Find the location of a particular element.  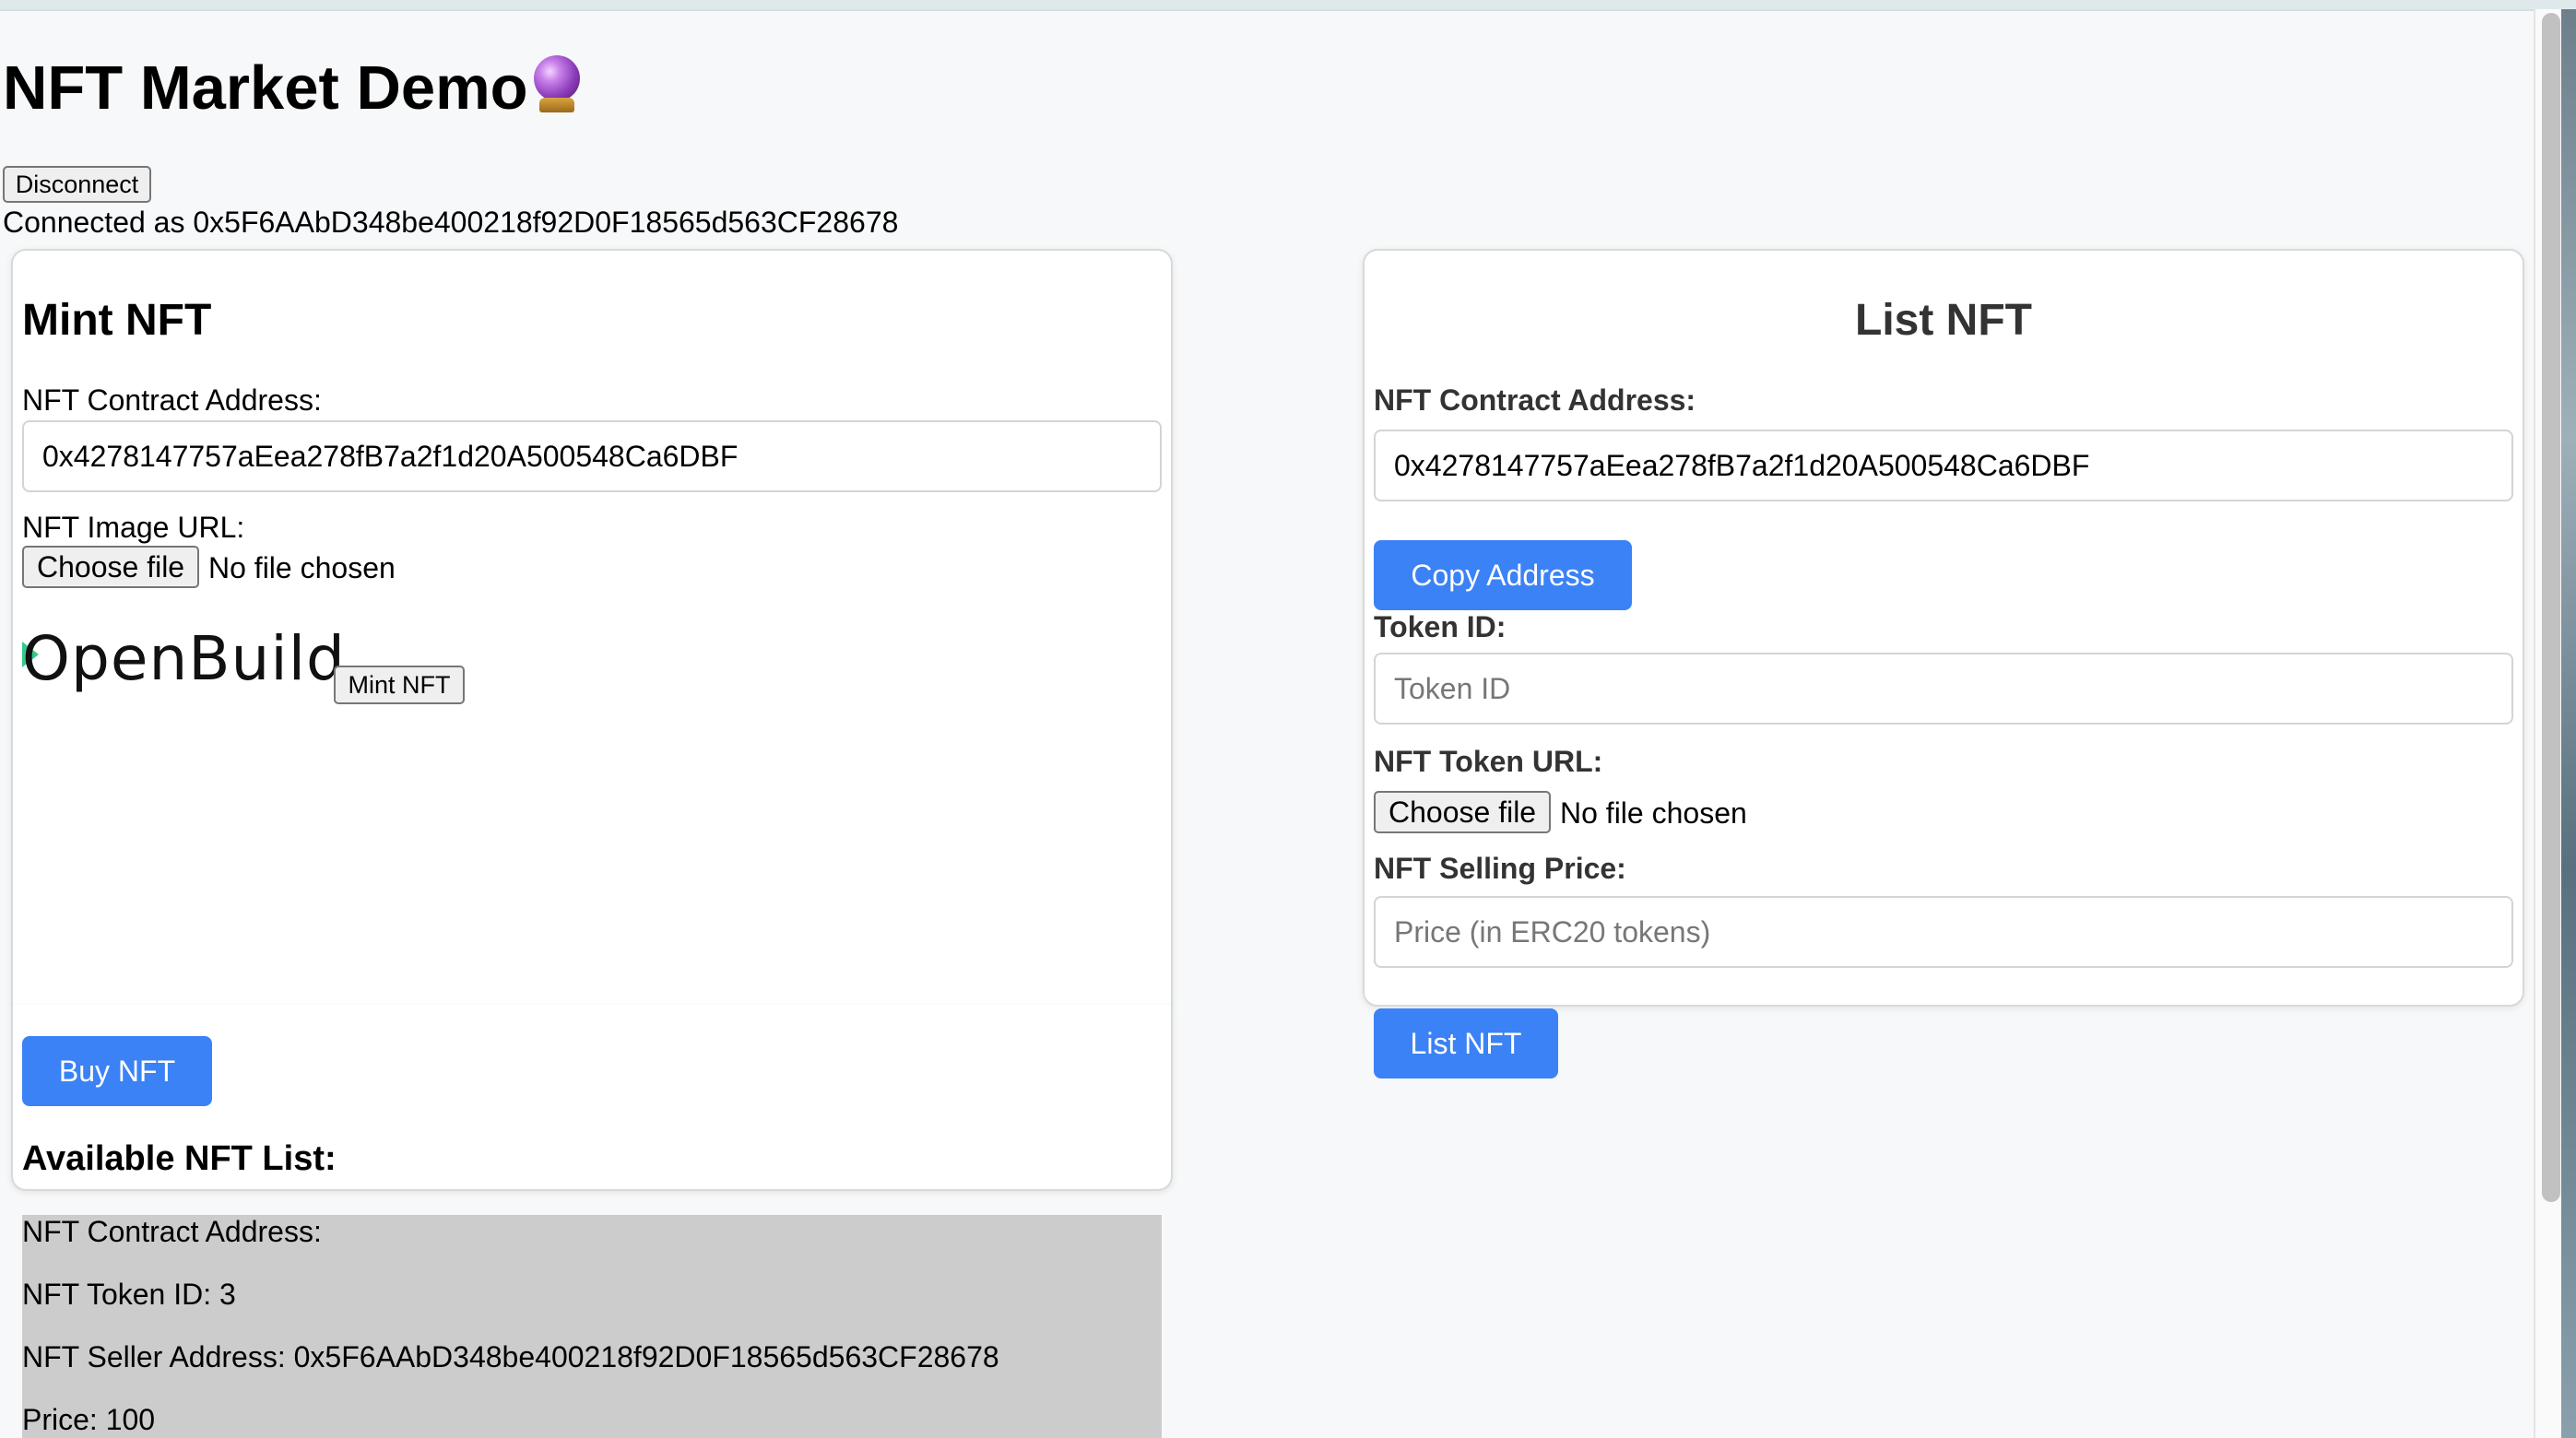

crystal-ball-icon is located at coordinates (557, 84).